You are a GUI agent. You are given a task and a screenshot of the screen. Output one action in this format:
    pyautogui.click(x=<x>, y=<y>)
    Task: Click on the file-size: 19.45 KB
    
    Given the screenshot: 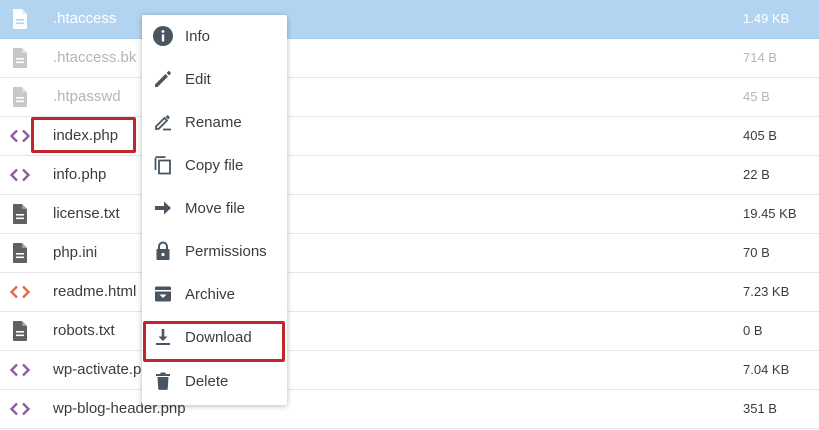 What is the action you would take?
    pyautogui.click(x=770, y=213)
    